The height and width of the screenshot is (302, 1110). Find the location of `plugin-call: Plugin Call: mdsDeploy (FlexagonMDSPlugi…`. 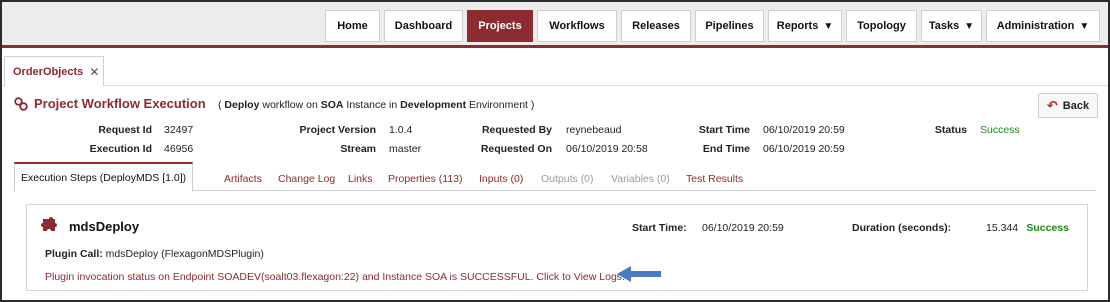

plugin-call: Plugin Call: mdsDeploy (FlexagonMDSPlugi… is located at coordinates (154, 254).